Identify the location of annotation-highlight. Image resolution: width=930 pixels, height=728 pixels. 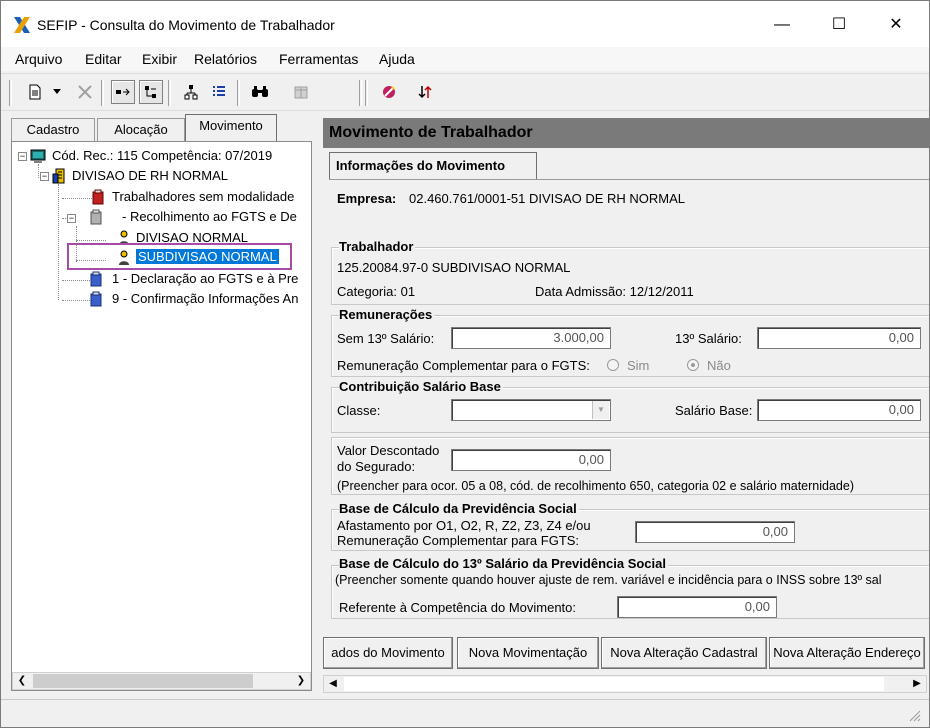
(179, 256).